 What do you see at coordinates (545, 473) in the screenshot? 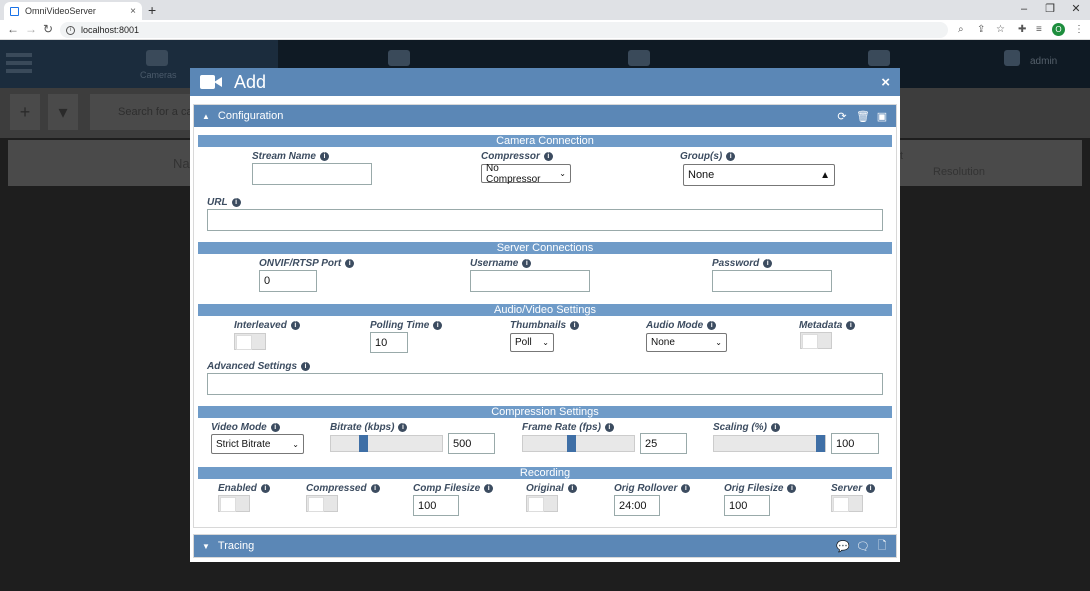
I see `section-recording: Recording` at bounding box center [545, 473].